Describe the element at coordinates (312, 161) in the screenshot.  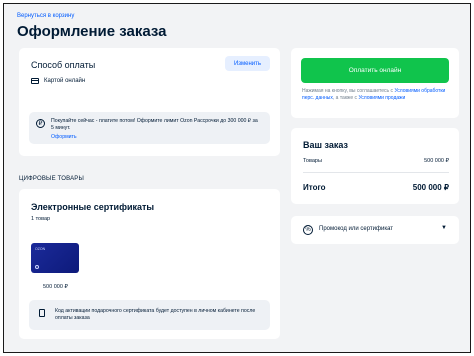
I see `goods-label: Товары` at that location.